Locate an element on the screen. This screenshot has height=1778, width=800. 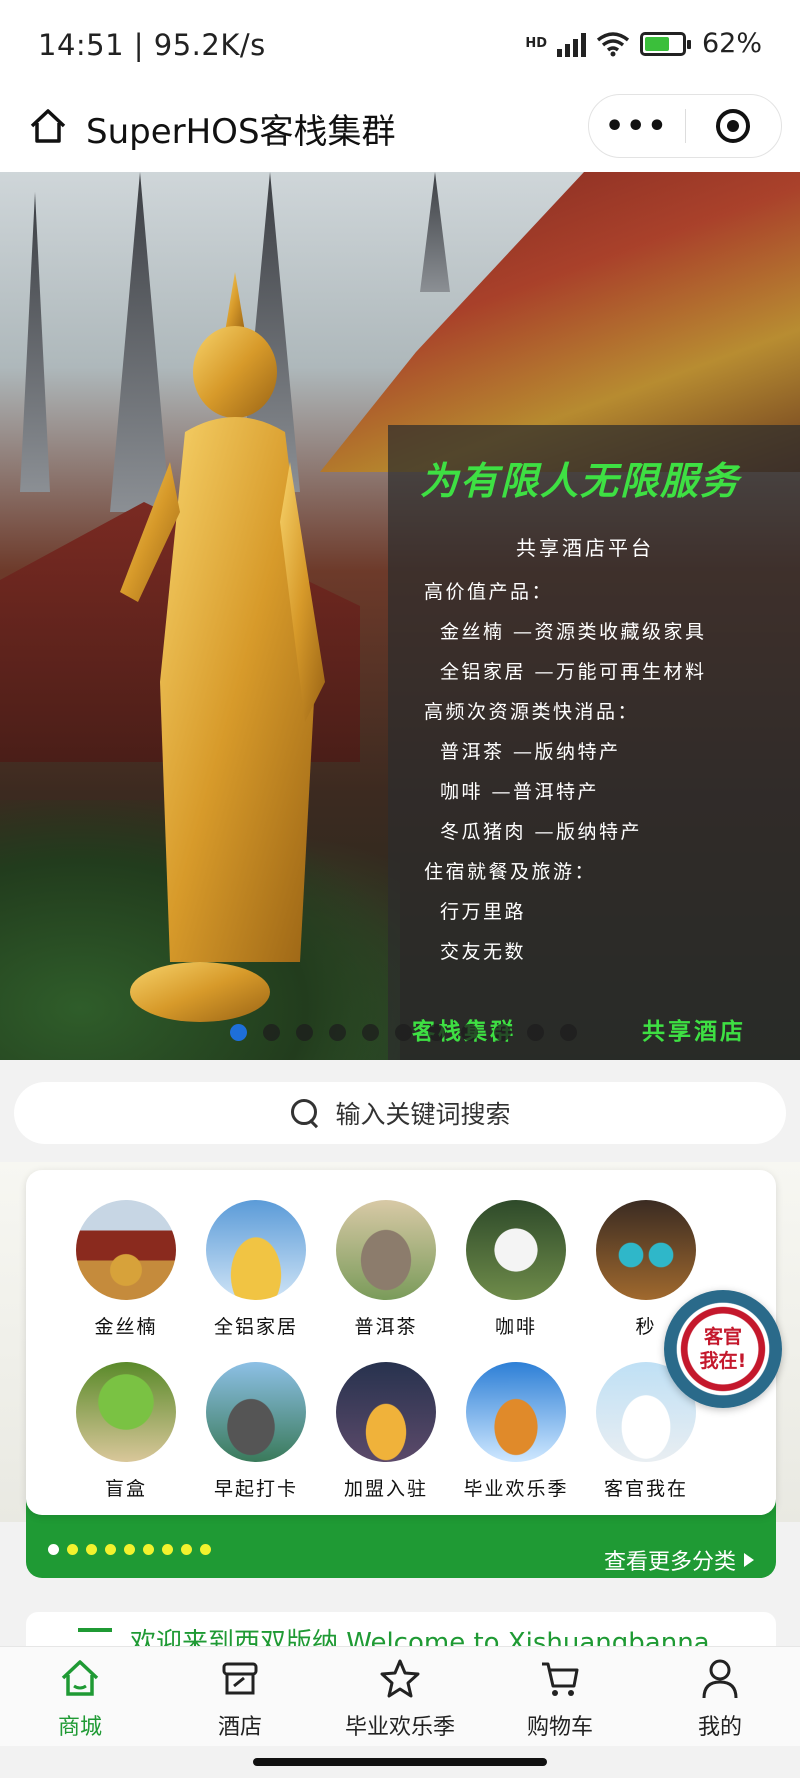
category-label: 咖啡 is located at coordinates (515, 1327).